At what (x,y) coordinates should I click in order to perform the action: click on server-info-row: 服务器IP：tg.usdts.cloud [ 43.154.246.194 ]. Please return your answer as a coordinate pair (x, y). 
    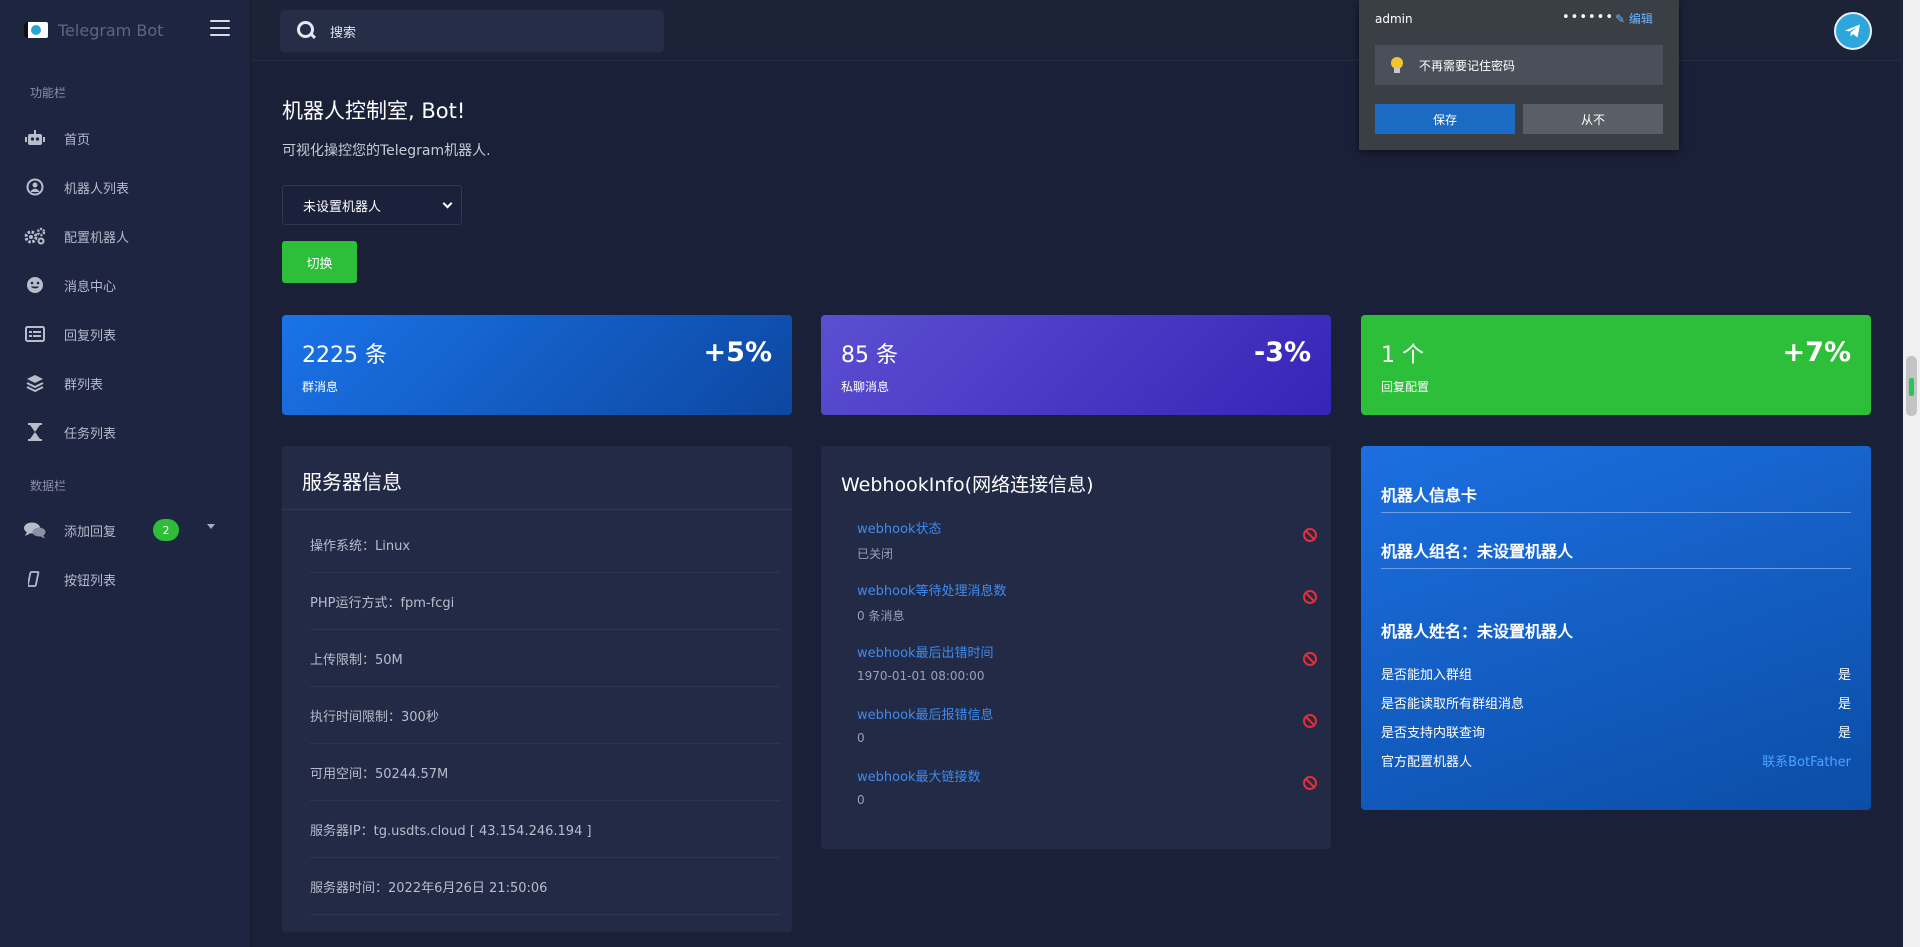
    Looking at the image, I should click on (545, 829).